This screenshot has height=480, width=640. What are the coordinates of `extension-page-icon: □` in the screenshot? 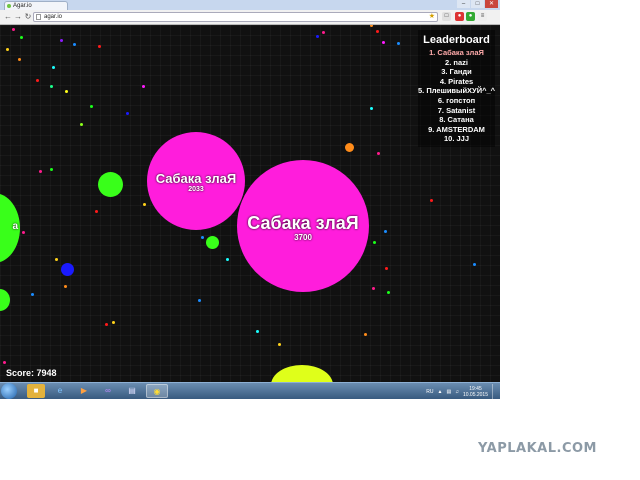 It's located at (446, 16).